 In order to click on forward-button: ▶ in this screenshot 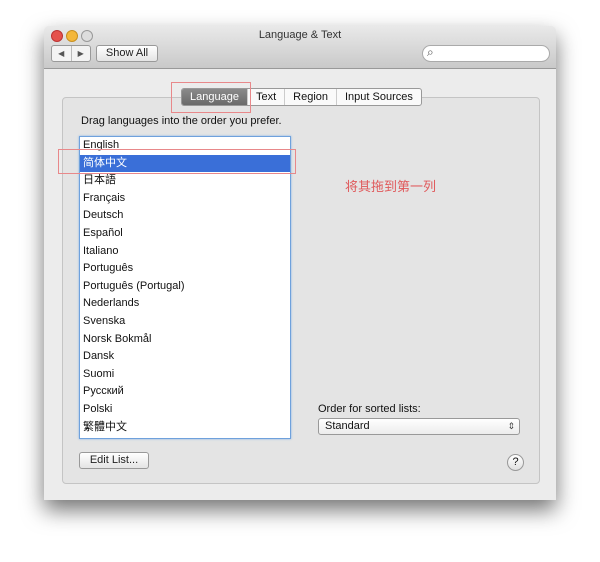, I will do `click(80, 53)`.